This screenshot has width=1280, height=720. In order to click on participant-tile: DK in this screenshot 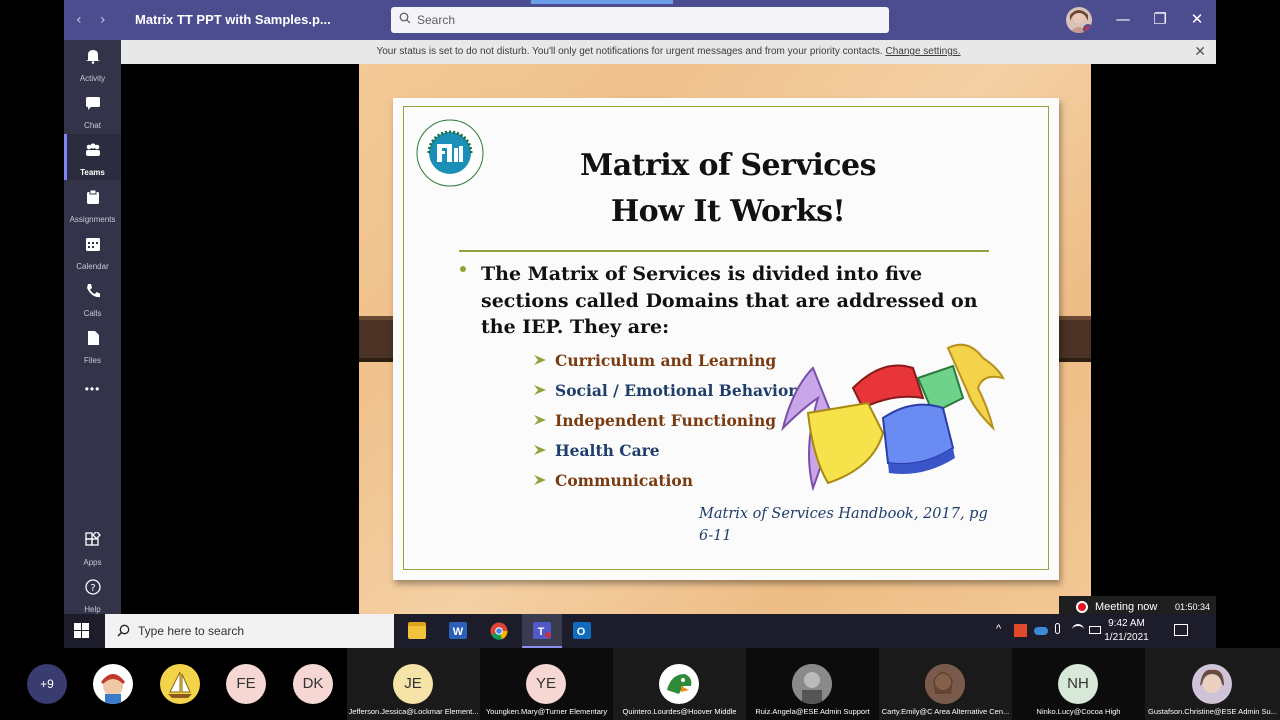, I will do `click(313, 684)`.